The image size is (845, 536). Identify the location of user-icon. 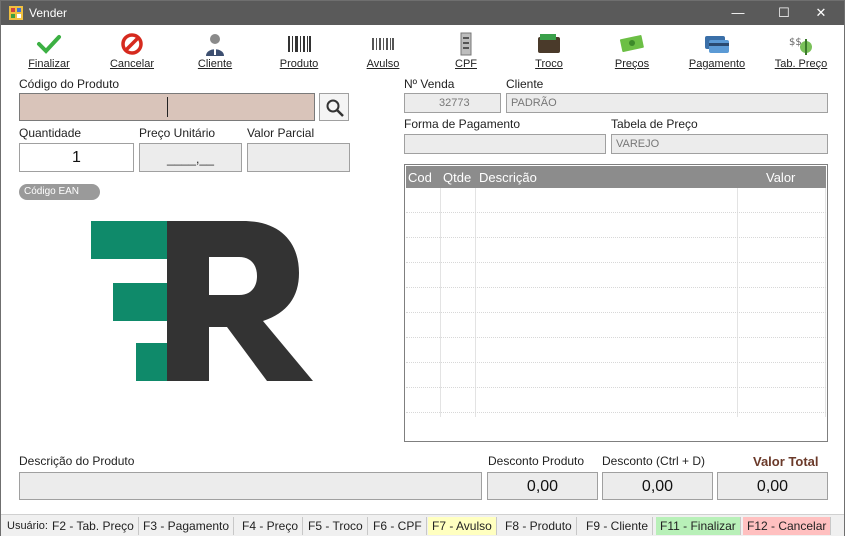
(215, 45).